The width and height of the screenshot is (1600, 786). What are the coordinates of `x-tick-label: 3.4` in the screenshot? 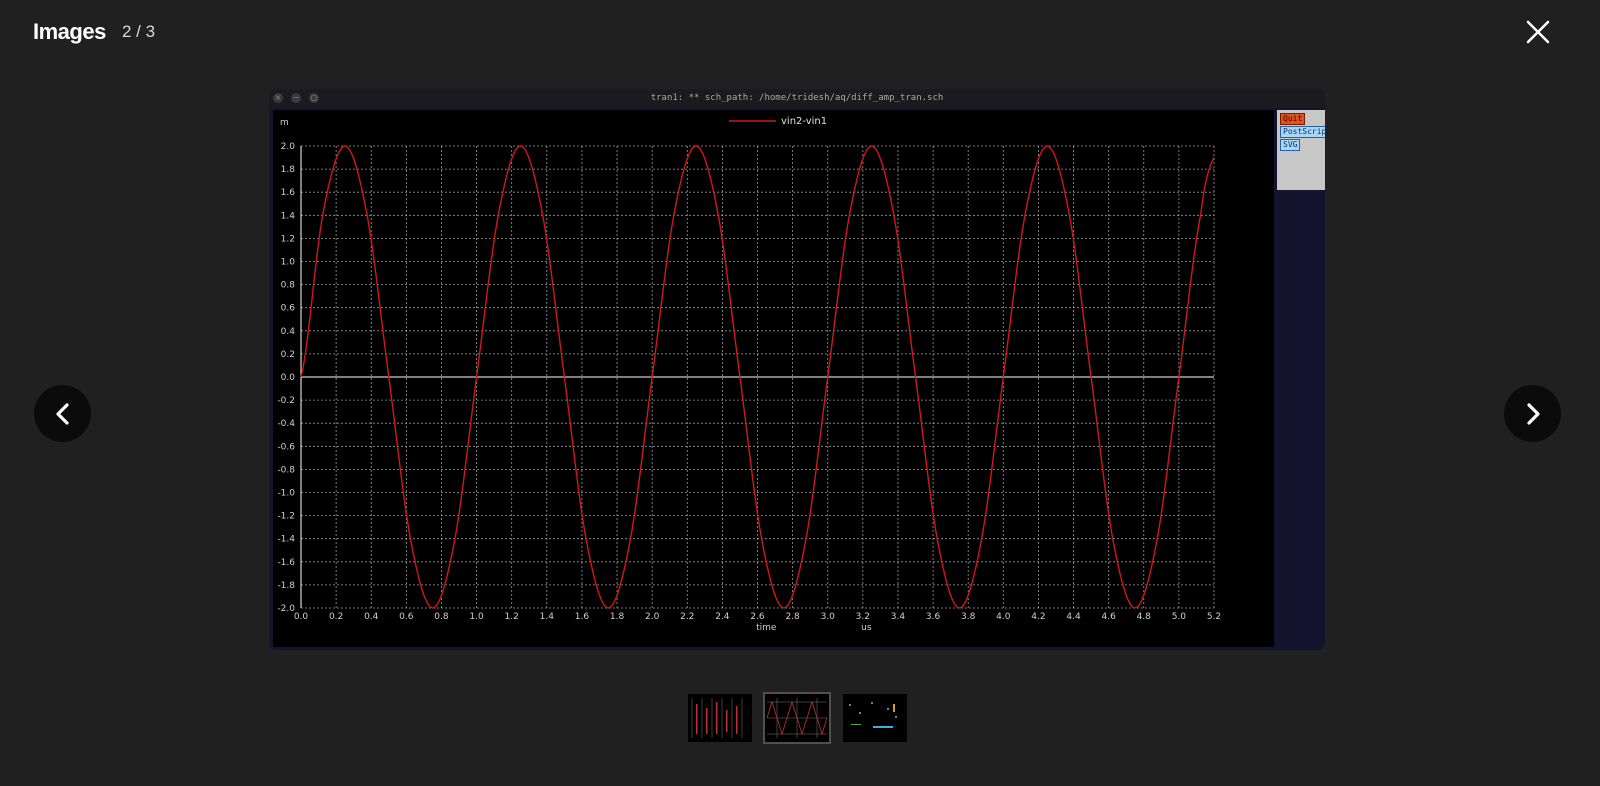 It's located at (898, 617).